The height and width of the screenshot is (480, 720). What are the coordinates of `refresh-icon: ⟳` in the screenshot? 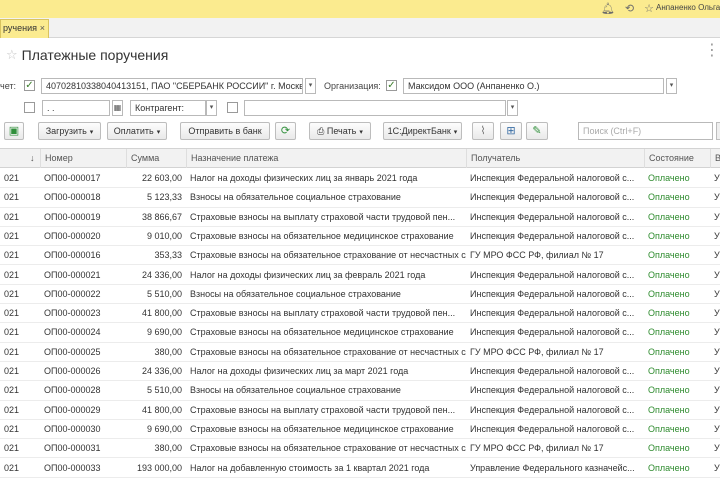 It's located at (285, 131).